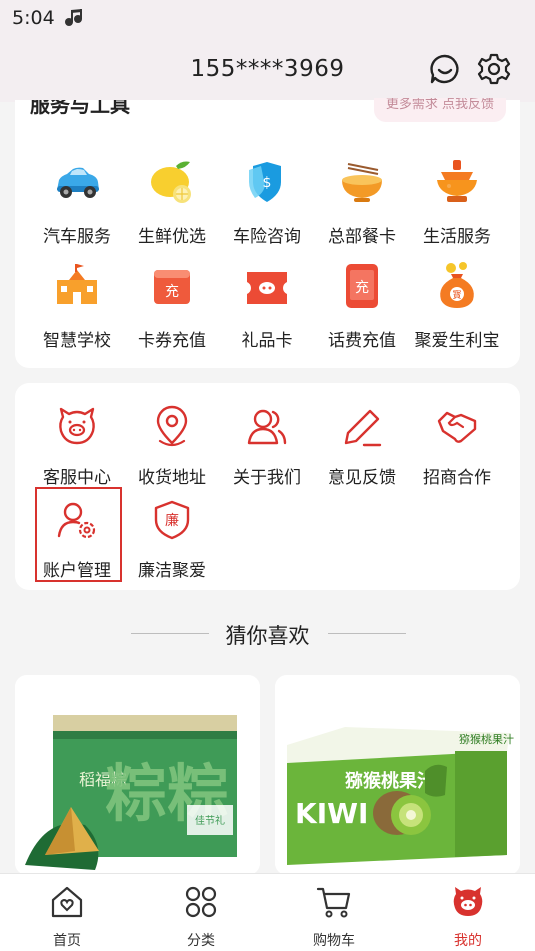 Image resolution: width=535 pixels, height=951 pixels. I want to click on status-bar: 5:04, so click(267, 19).